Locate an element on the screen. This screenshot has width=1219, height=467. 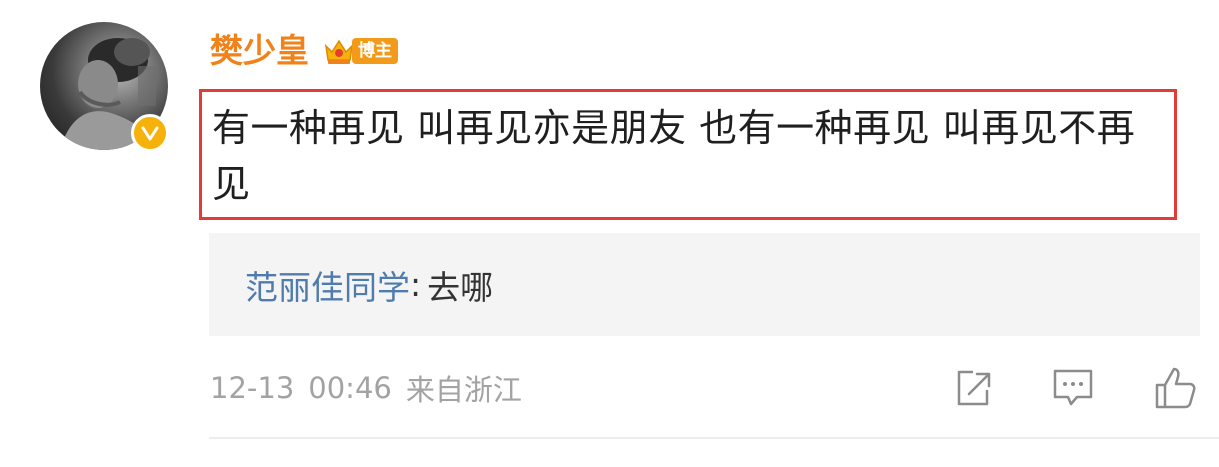
reply-author: 范丽佳同学 is located at coordinates (327, 285).